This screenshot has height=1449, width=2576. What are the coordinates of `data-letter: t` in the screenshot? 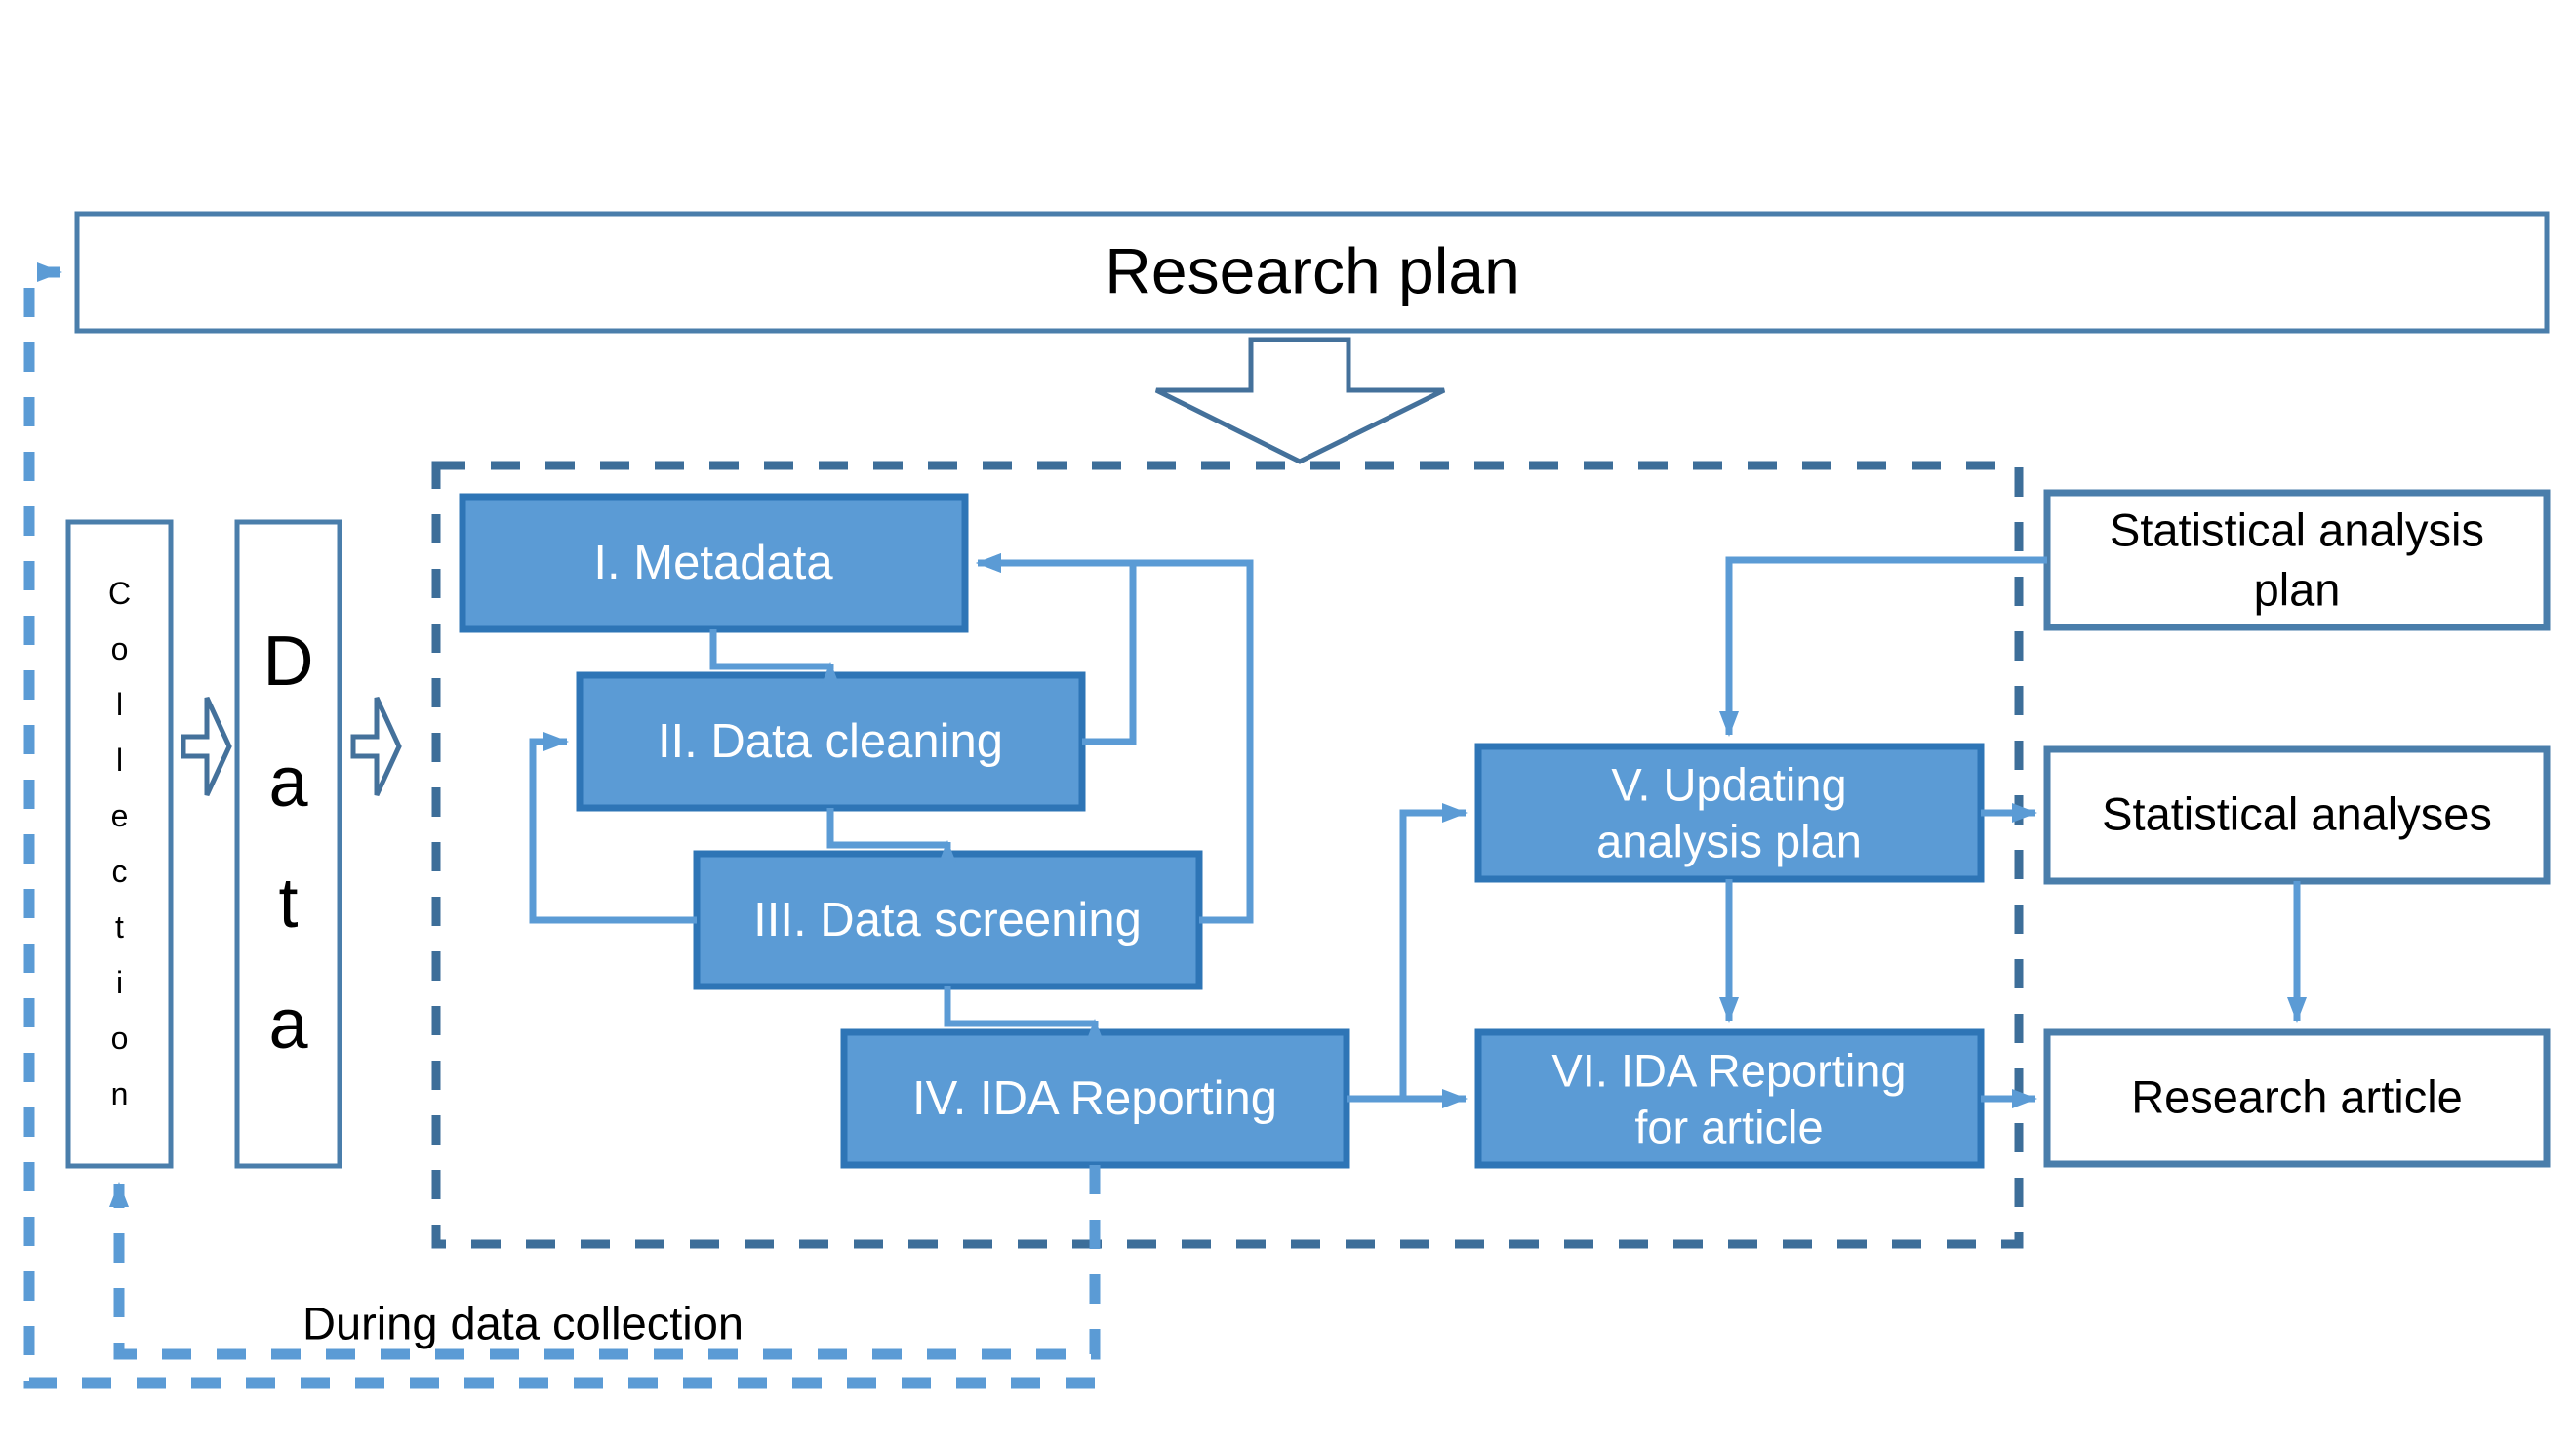 It's located at (288, 904).